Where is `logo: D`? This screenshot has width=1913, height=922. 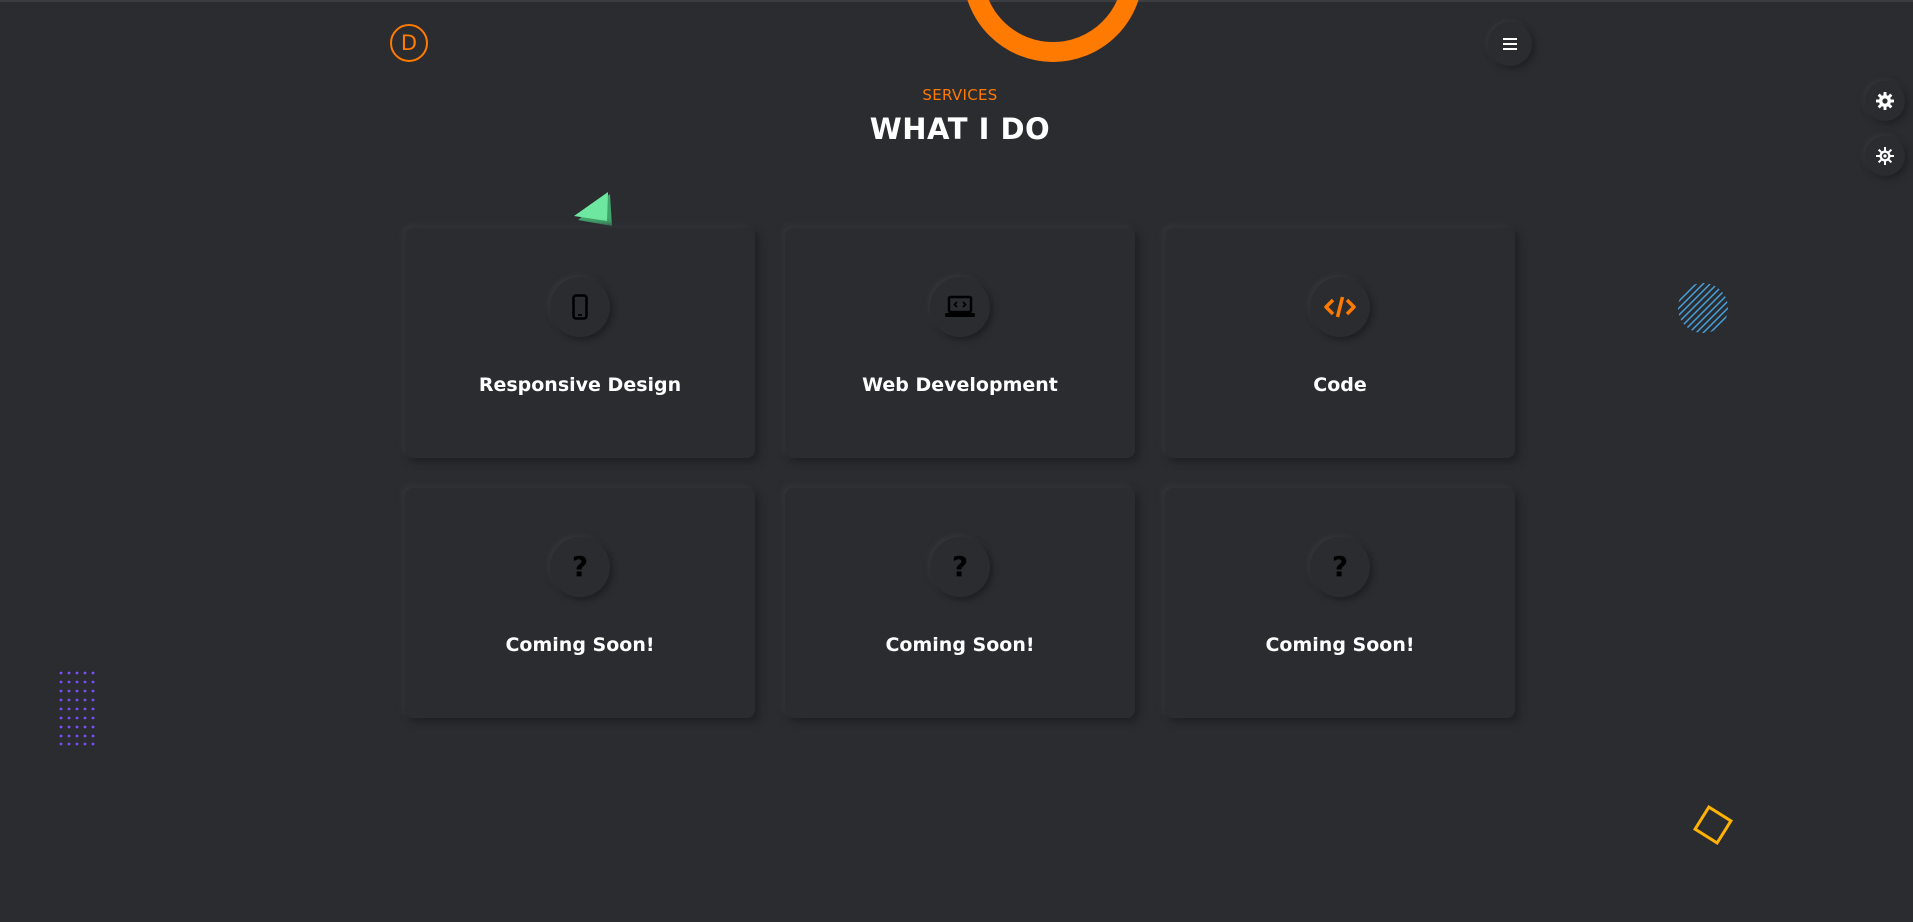
logo: D is located at coordinates (409, 43).